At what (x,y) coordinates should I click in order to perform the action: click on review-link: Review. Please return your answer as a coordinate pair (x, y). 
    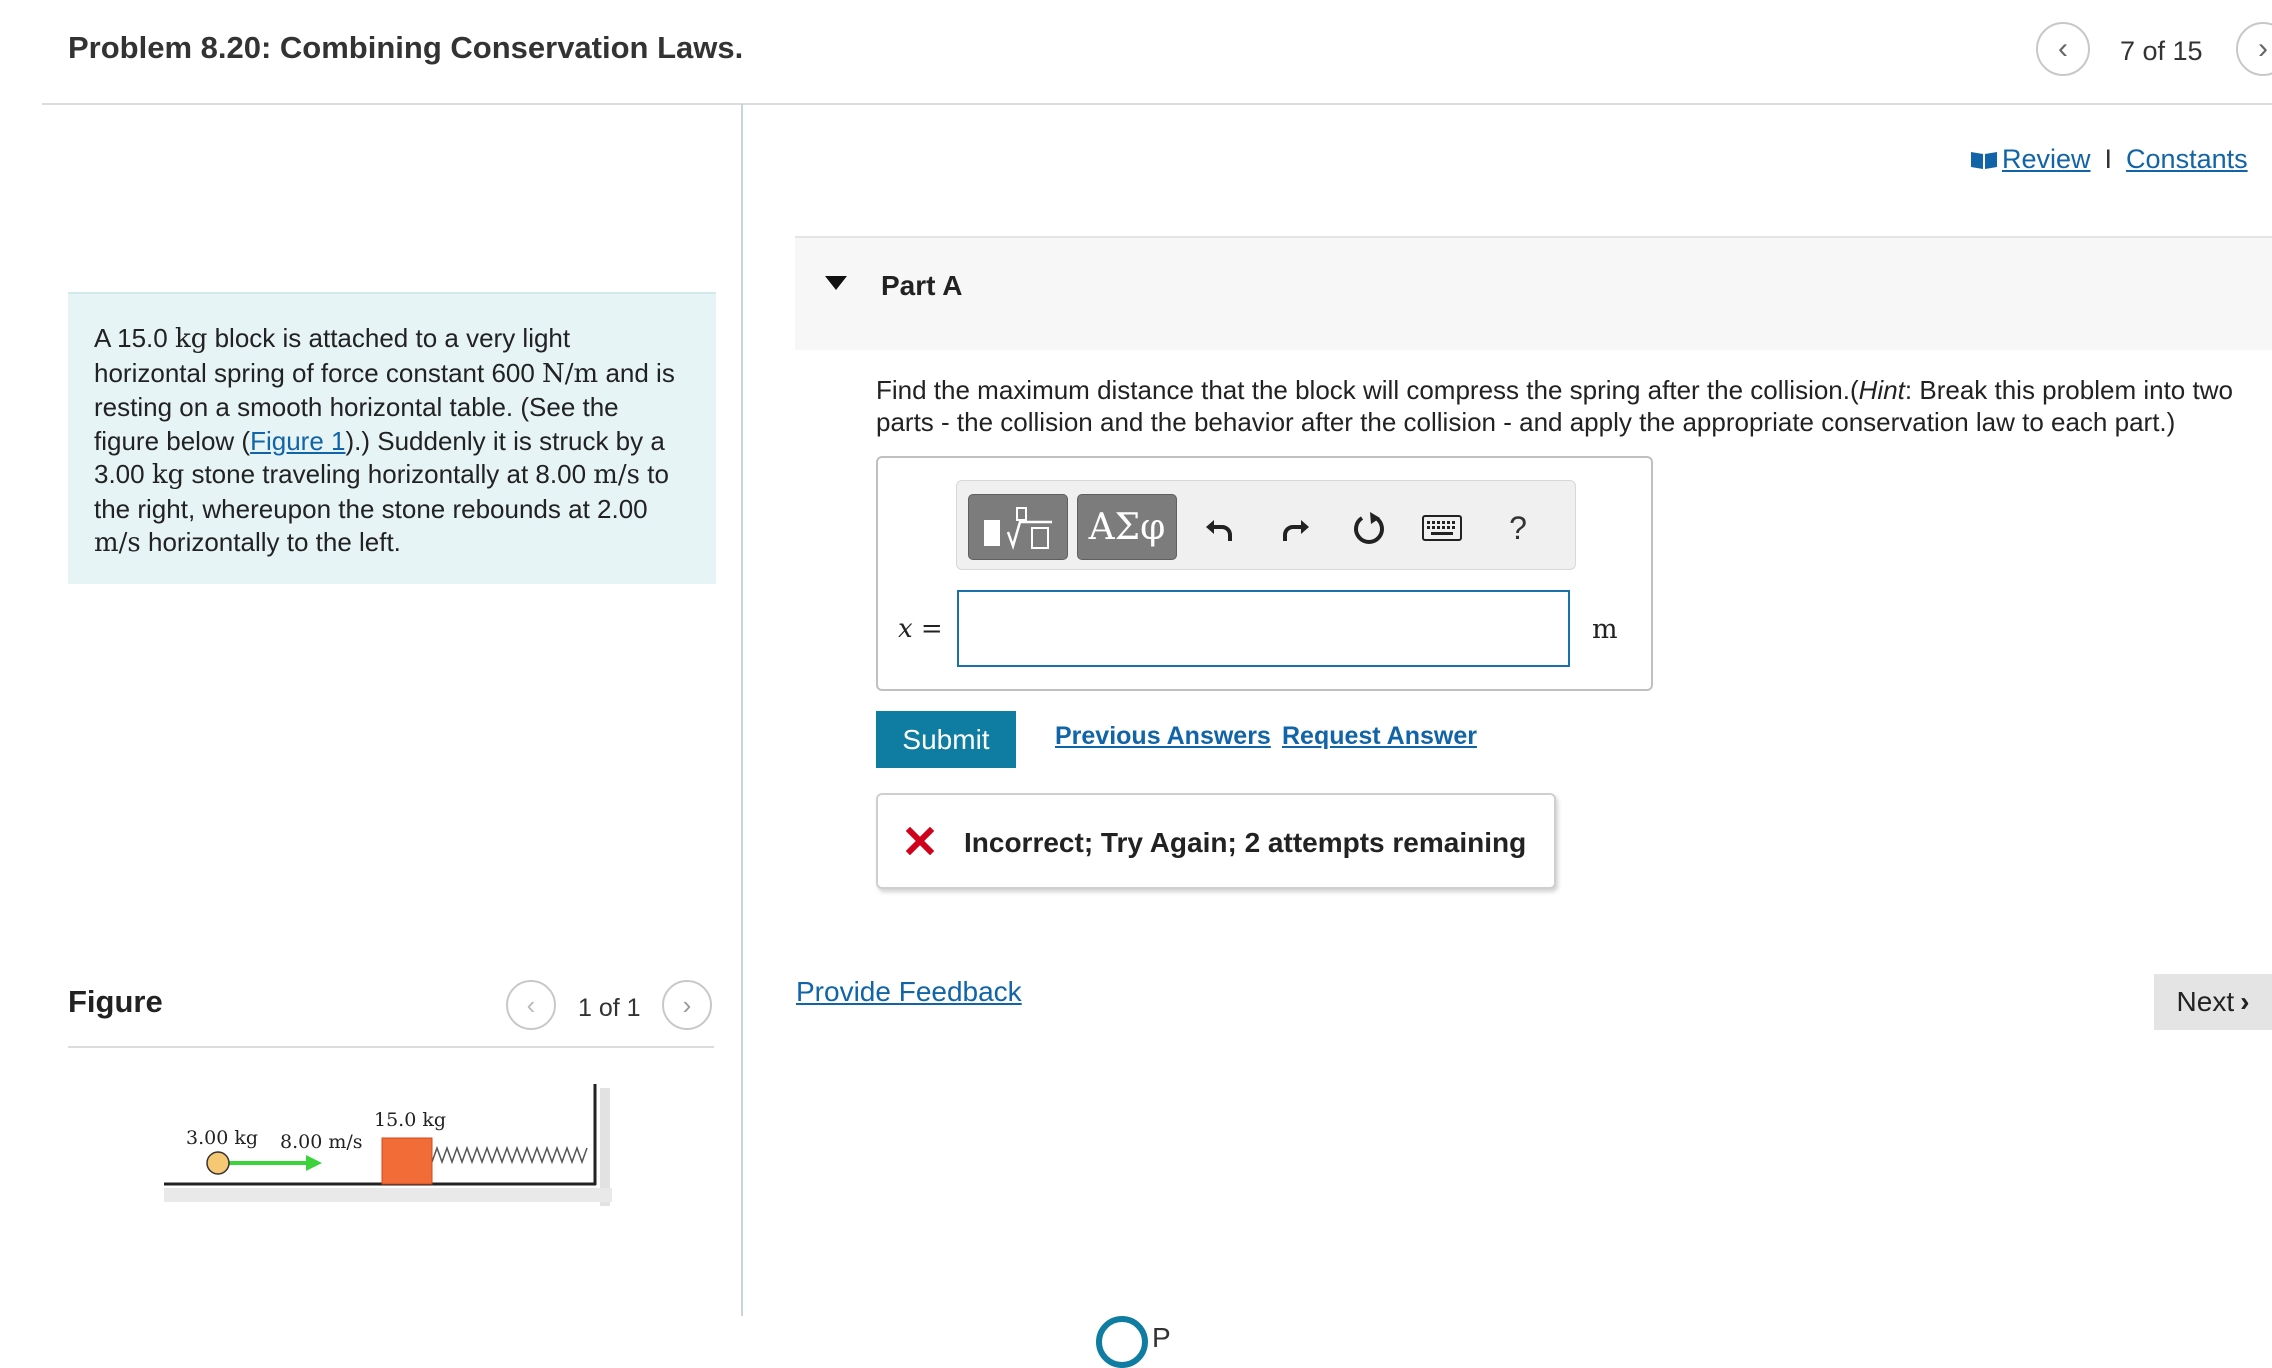
    Looking at the image, I should click on (2046, 159).